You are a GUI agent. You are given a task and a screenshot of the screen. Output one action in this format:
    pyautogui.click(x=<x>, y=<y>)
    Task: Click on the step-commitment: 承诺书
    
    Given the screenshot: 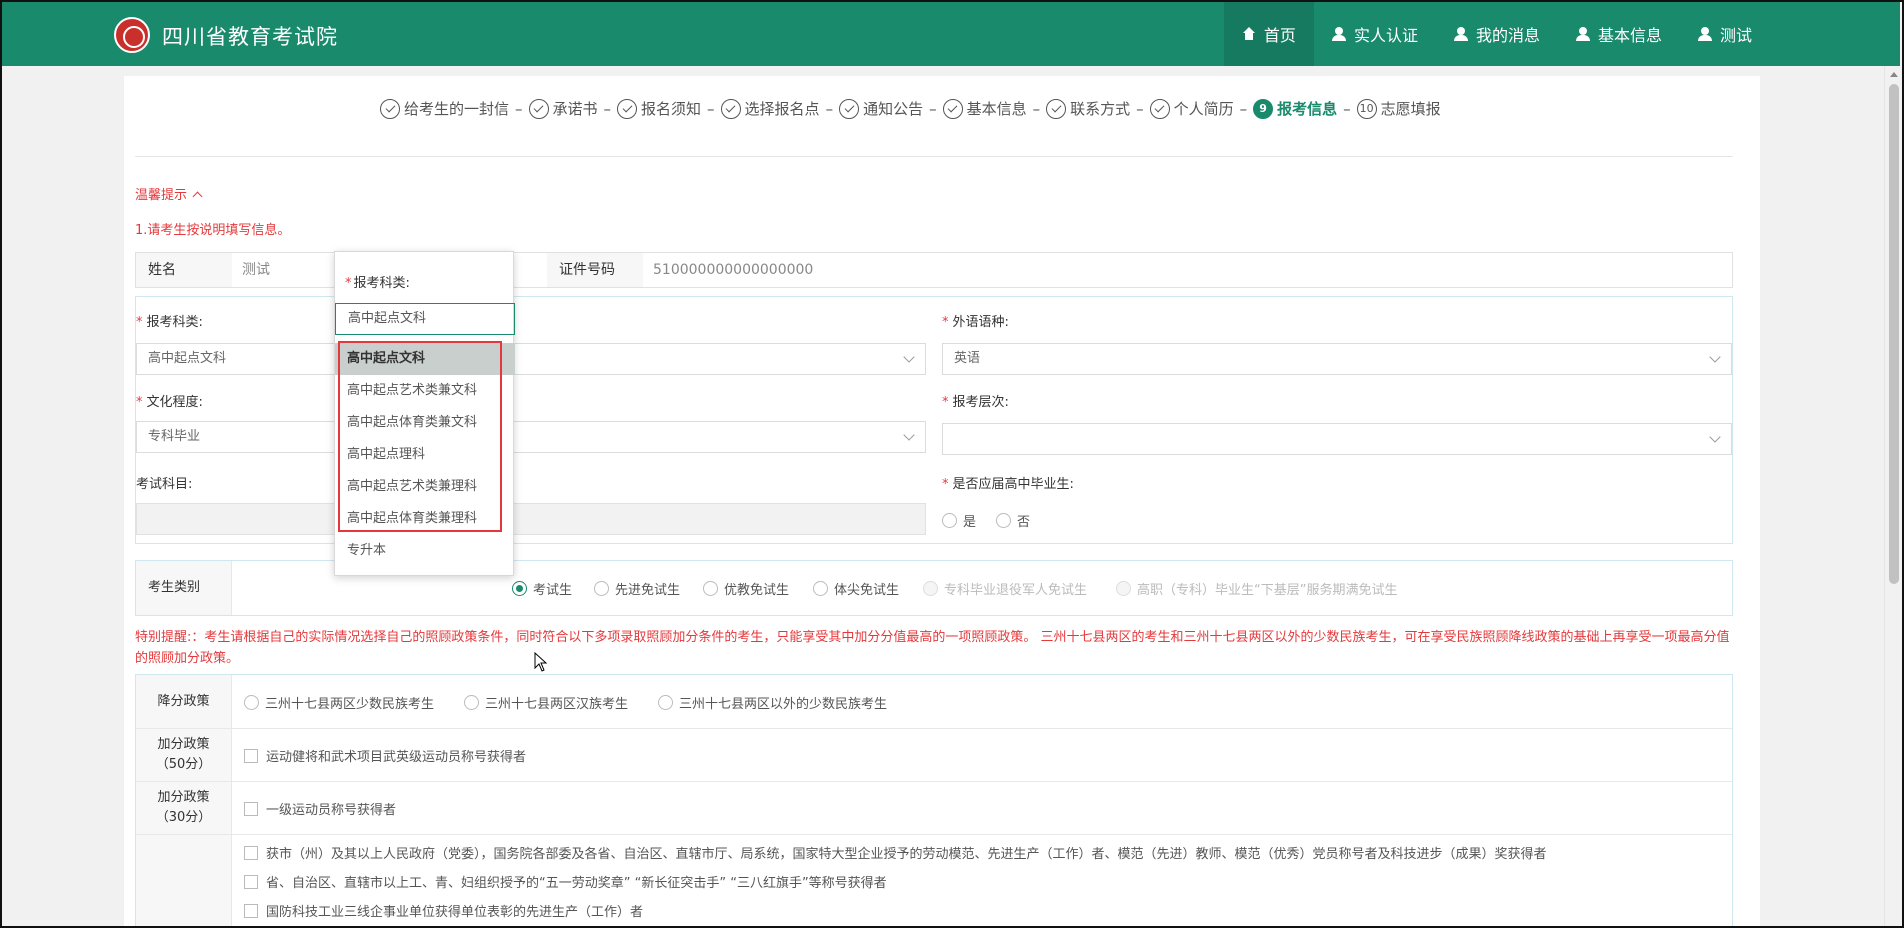 What is the action you would take?
    pyautogui.click(x=563, y=108)
    